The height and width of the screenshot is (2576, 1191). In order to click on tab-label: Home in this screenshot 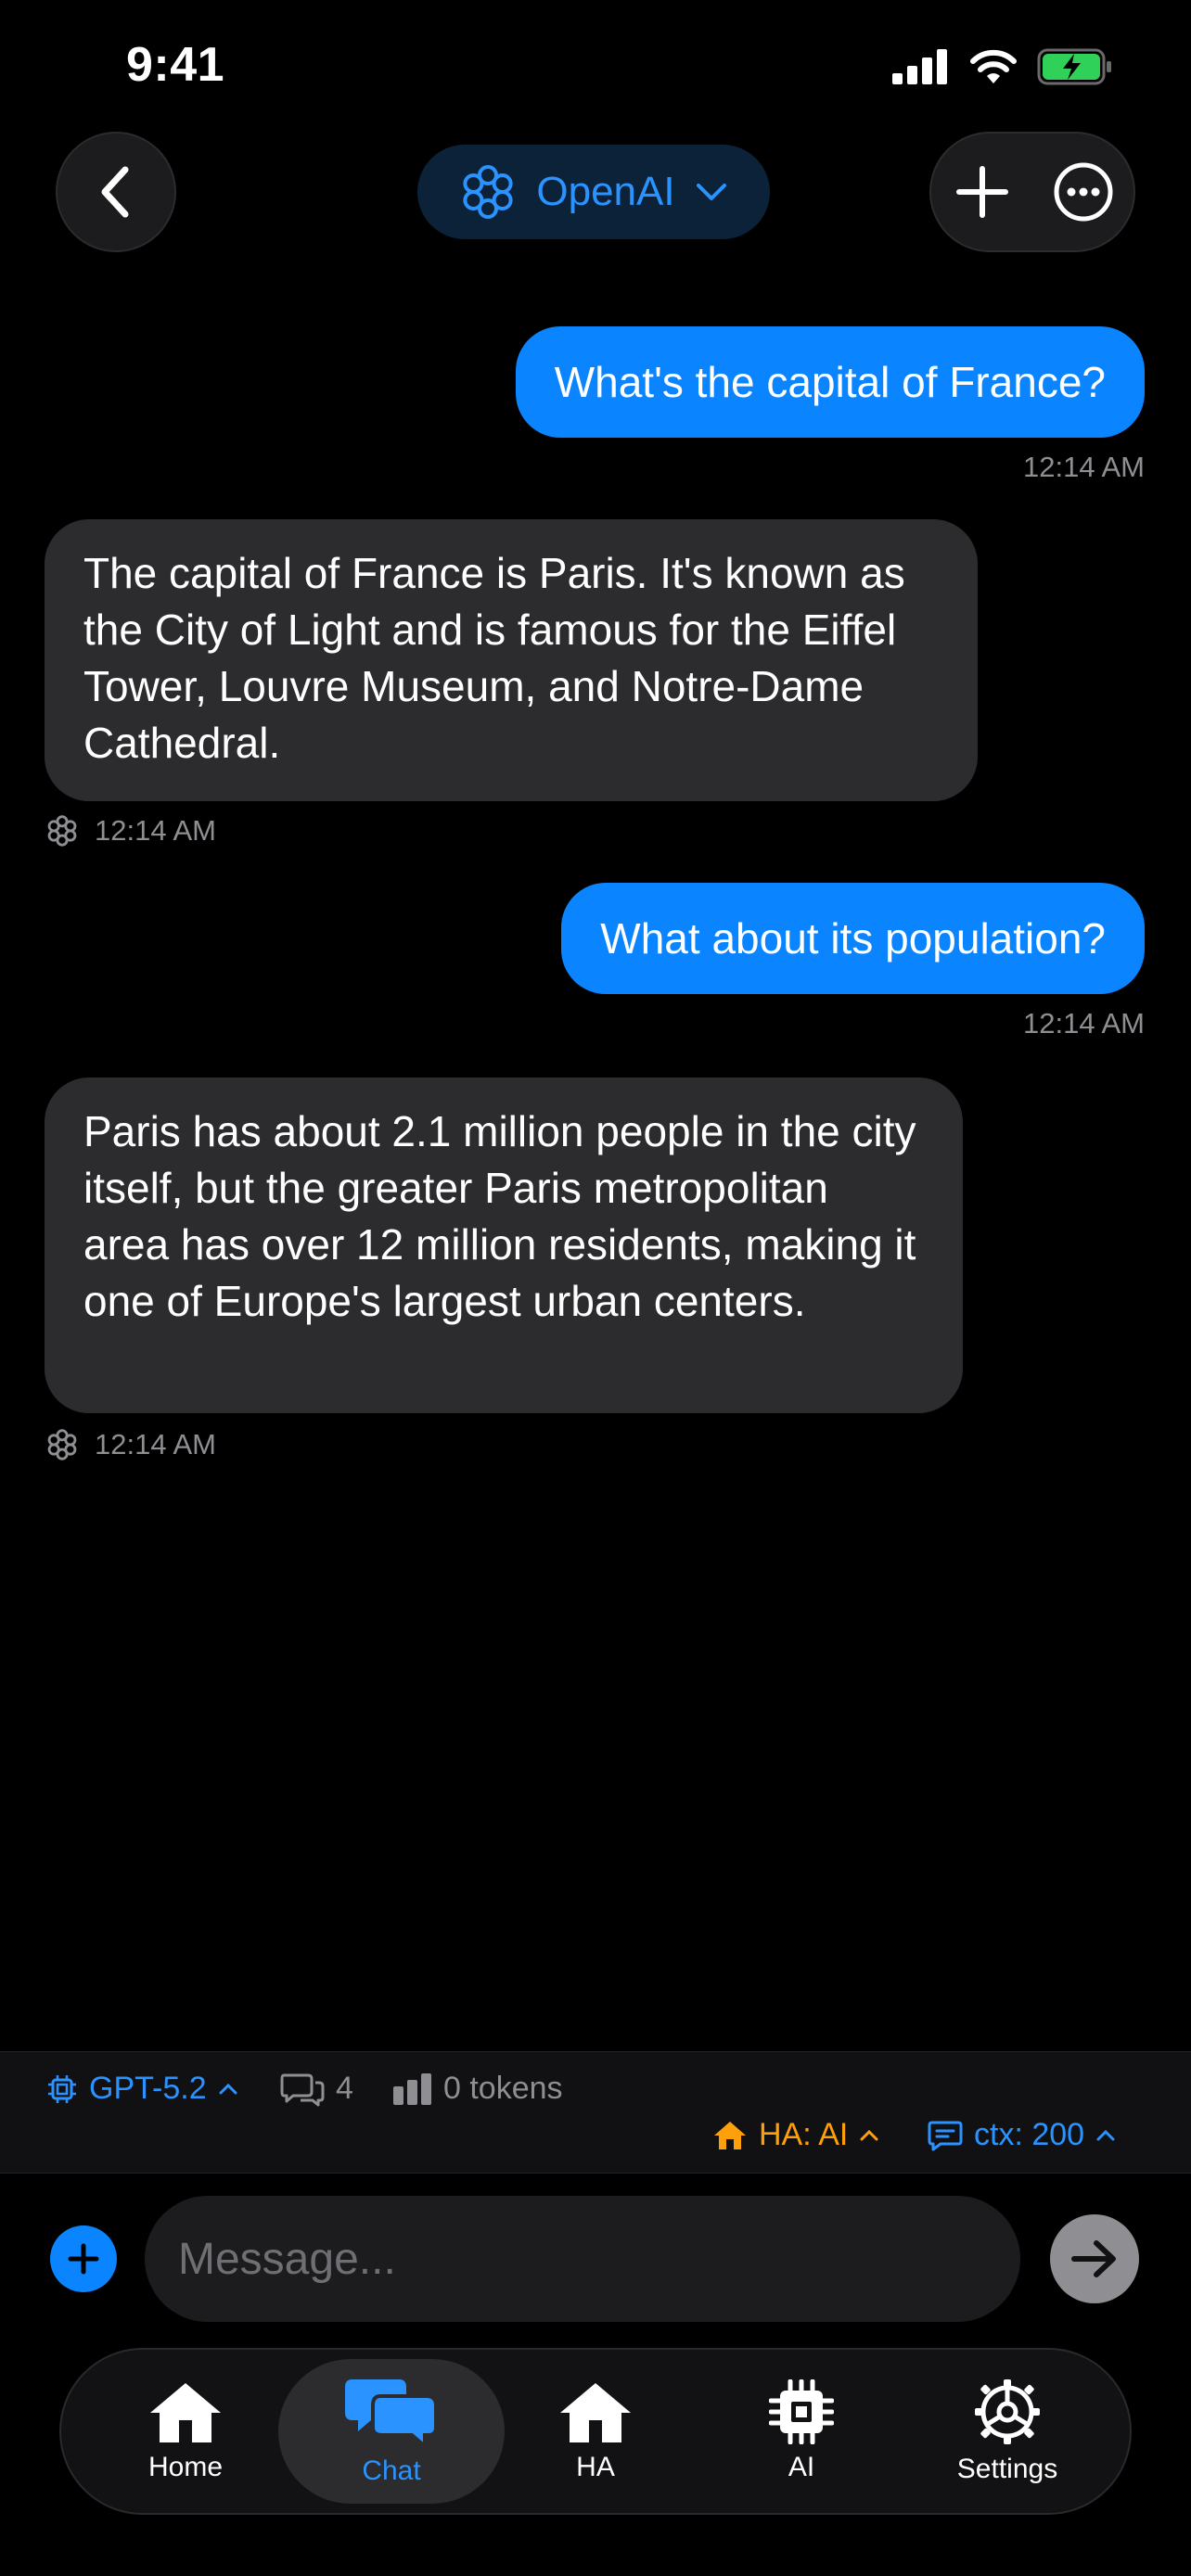, I will do `click(185, 2467)`.